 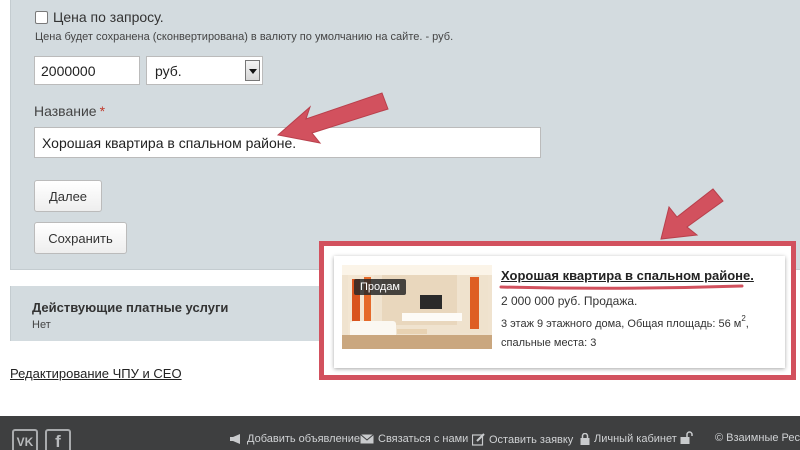 I want to click on checkbox-box, so click(x=41, y=17).